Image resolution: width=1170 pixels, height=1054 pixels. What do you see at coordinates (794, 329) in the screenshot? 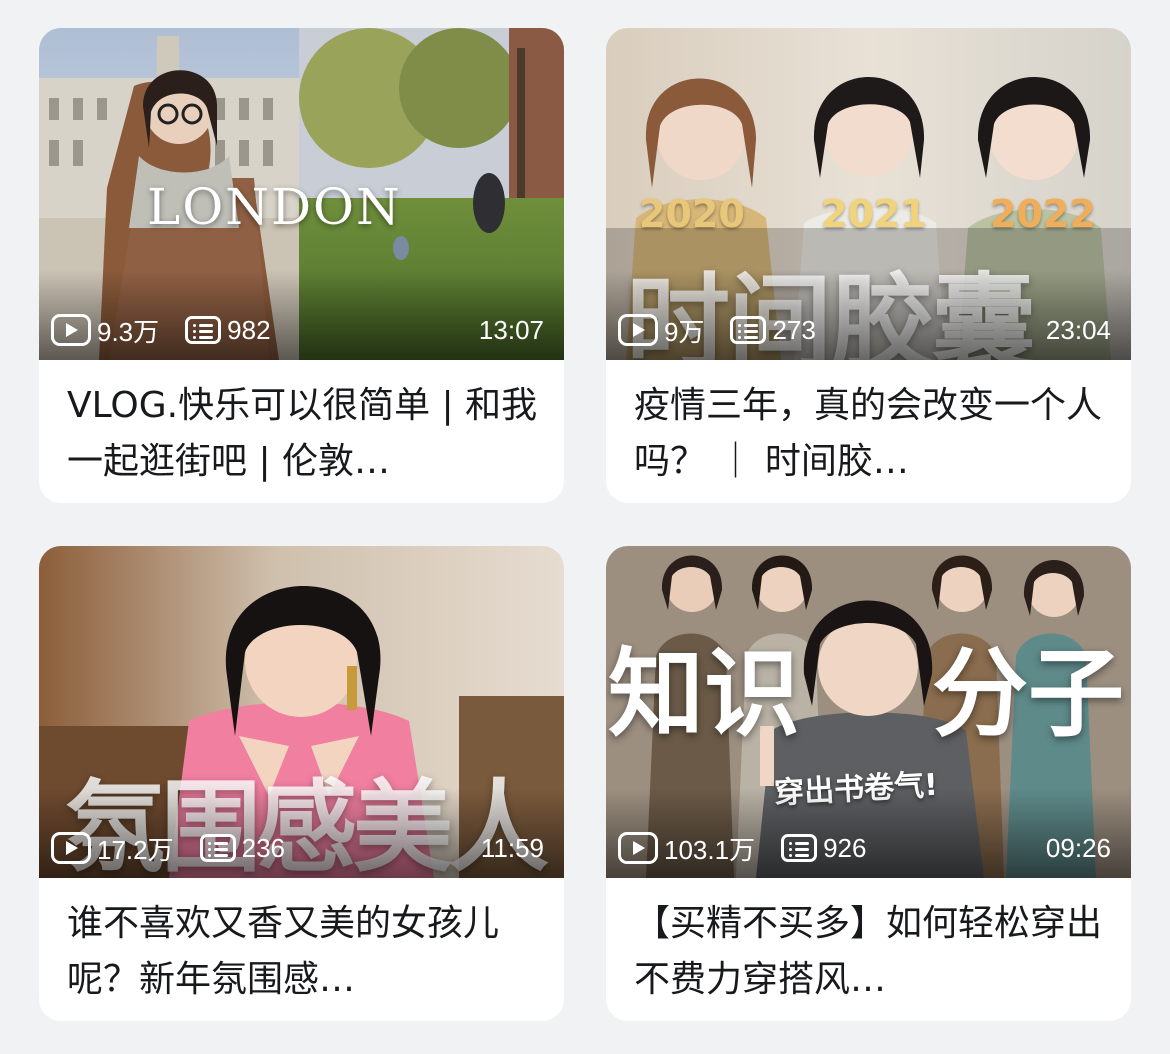
I see `danmaku-count-value: 273` at bounding box center [794, 329].